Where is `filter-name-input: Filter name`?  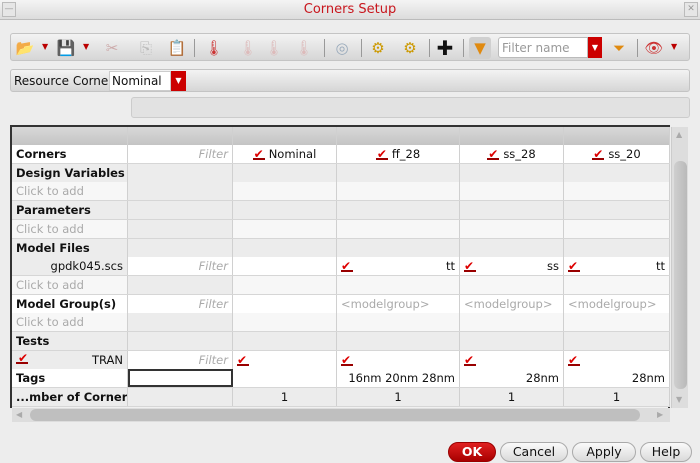
filter-name-input: Filter name is located at coordinates (543, 47).